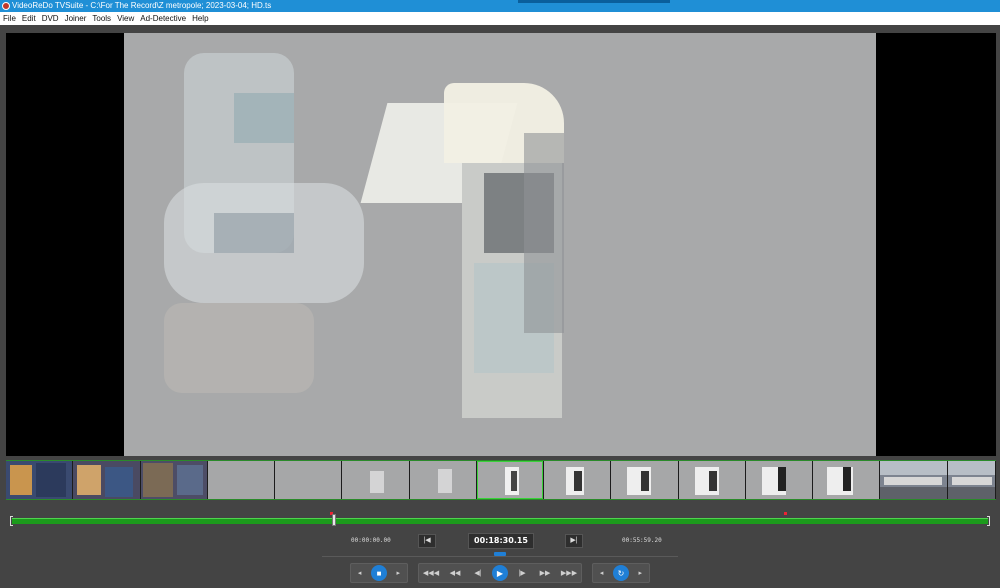 This screenshot has width=1000, height=588. What do you see at coordinates (988, 521) in the screenshot?
I see `timeline-end-bracket` at bounding box center [988, 521].